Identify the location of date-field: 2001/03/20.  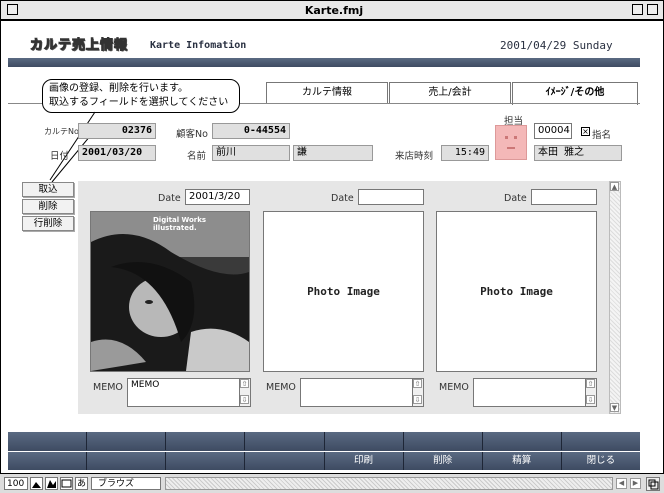
(117, 153).